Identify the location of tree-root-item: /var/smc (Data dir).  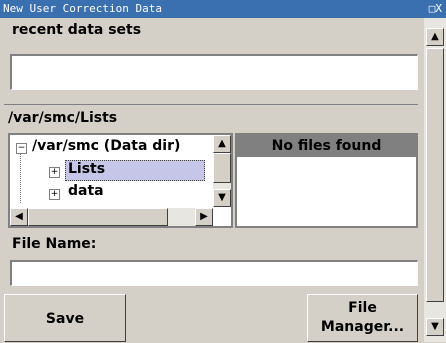
(106, 146).